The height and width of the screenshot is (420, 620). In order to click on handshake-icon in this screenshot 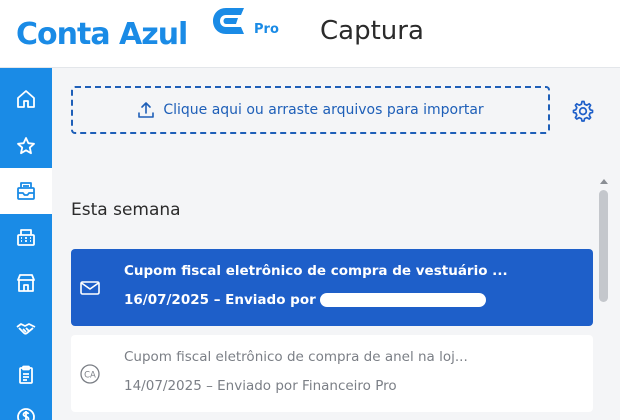, I will do `click(26, 329)`.